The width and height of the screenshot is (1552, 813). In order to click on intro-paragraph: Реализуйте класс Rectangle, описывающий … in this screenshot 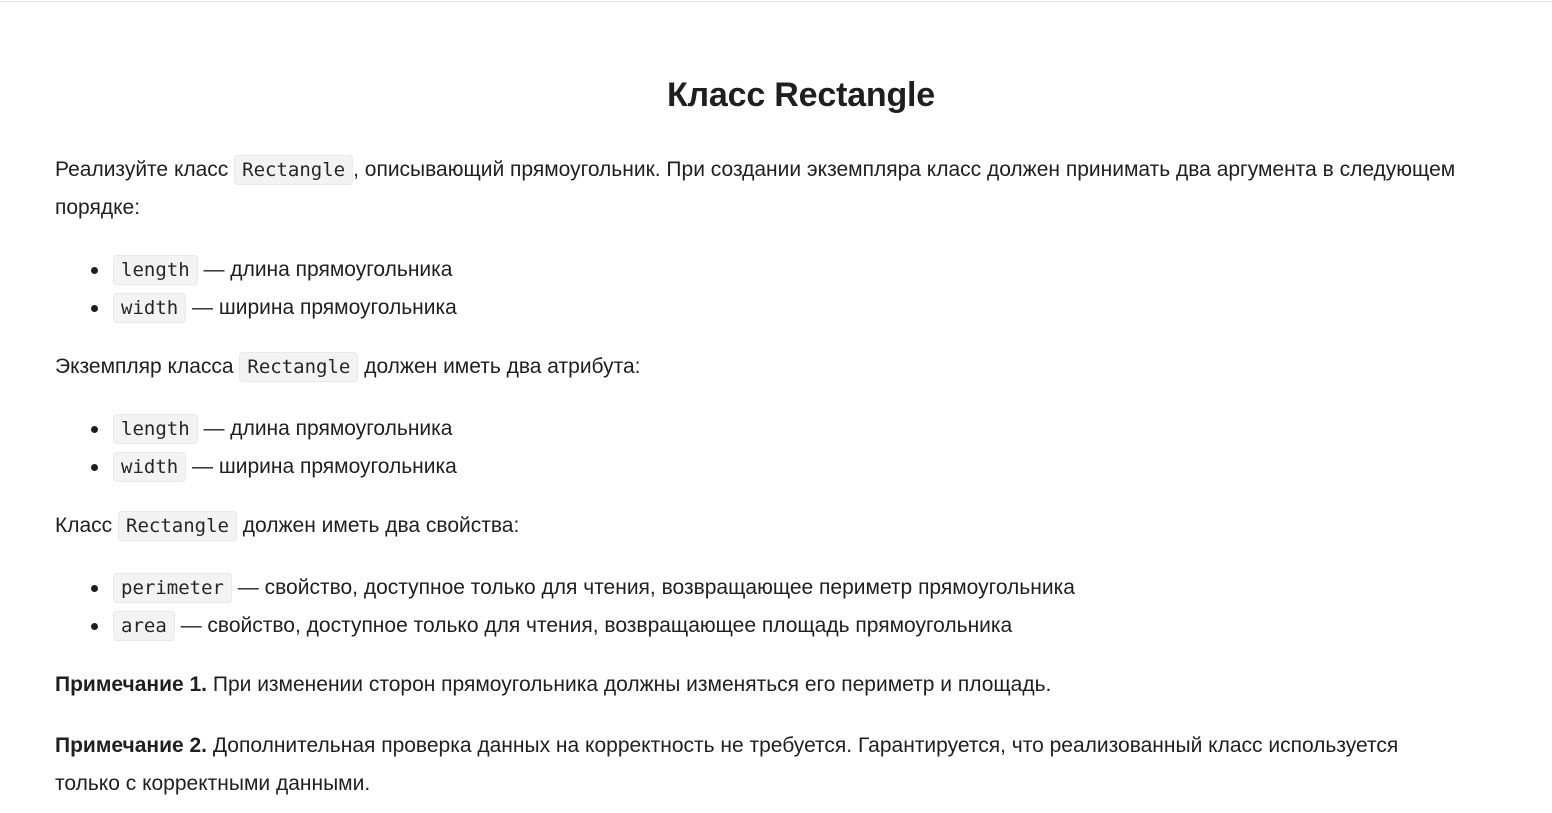, I will do `click(790, 189)`.